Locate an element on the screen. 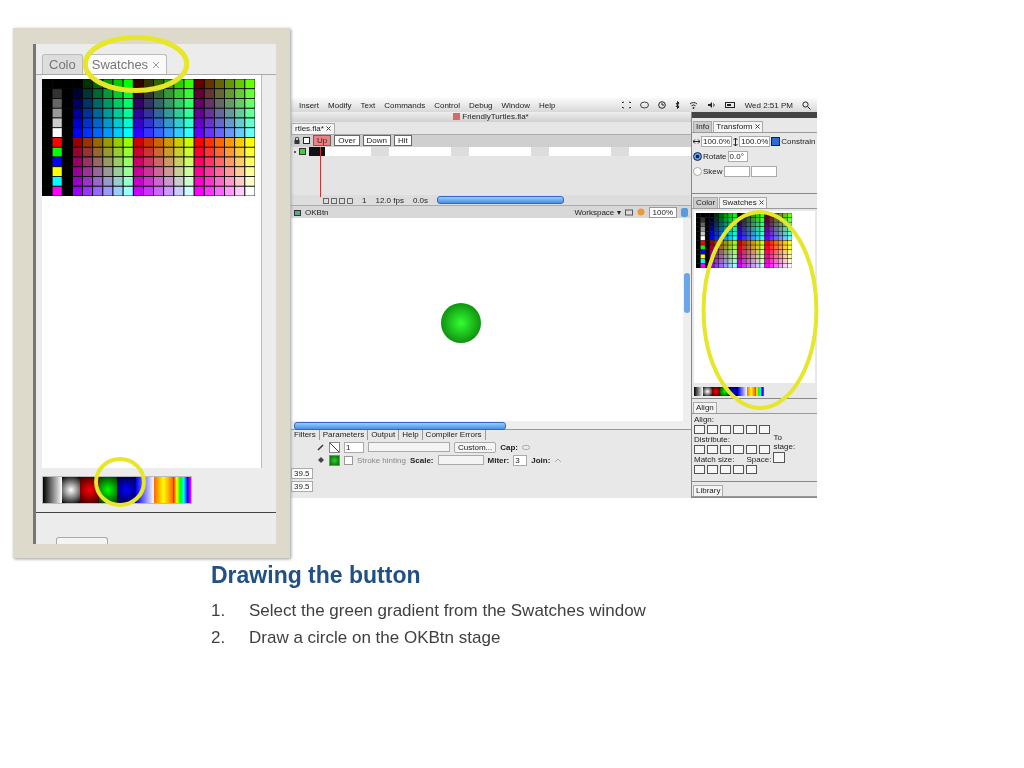 The image size is (1024, 768). panel-tab: Parameters is located at coordinates (344, 434).